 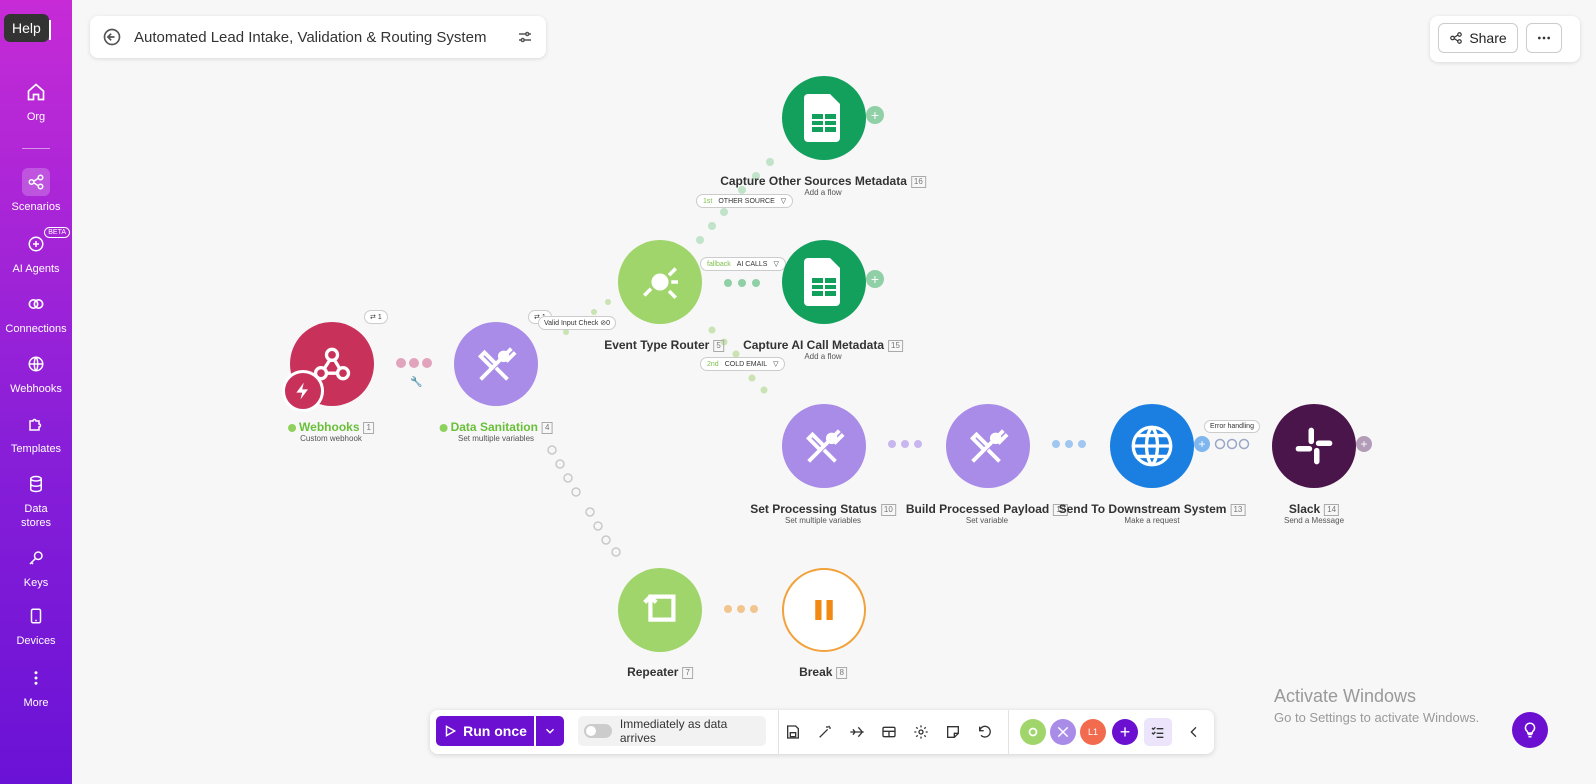 What do you see at coordinates (36, 523) in the screenshot?
I see `sidebar-item-label-line2: stores` at bounding box center [36, 523].